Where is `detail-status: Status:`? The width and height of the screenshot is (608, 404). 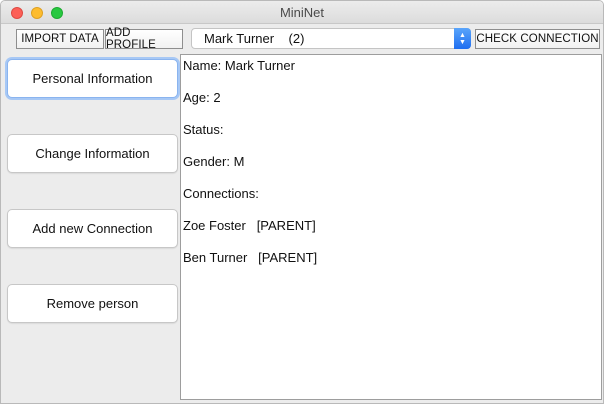
detail-status: Status: is located at coordinates (203, 129).